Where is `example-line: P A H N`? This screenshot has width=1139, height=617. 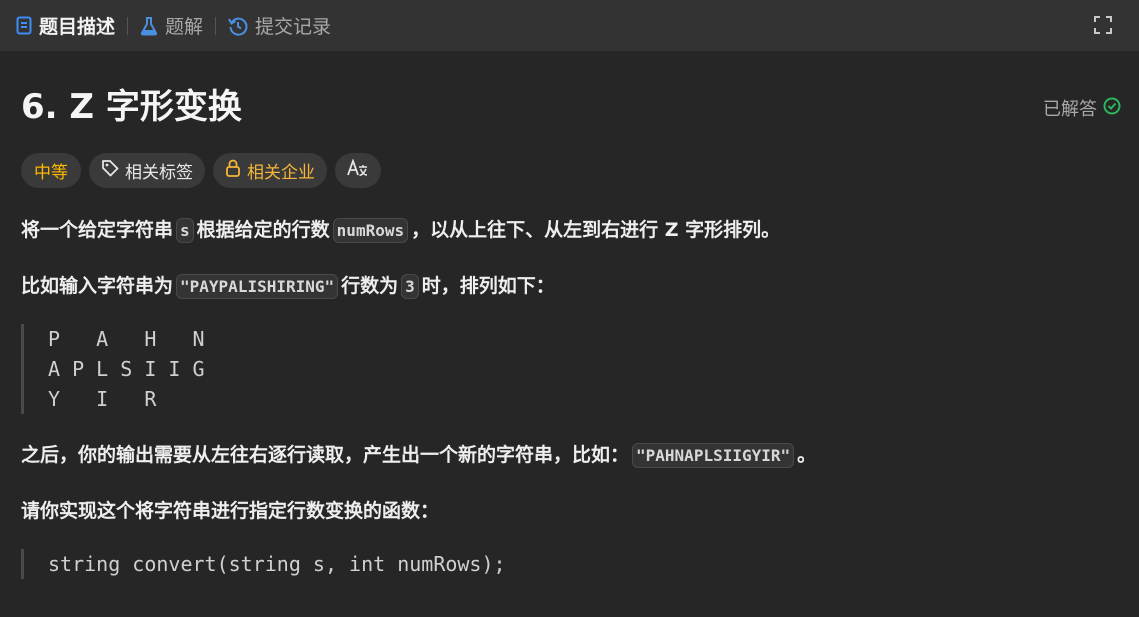
example-line: P A H N is located at coordinates (126, 339).